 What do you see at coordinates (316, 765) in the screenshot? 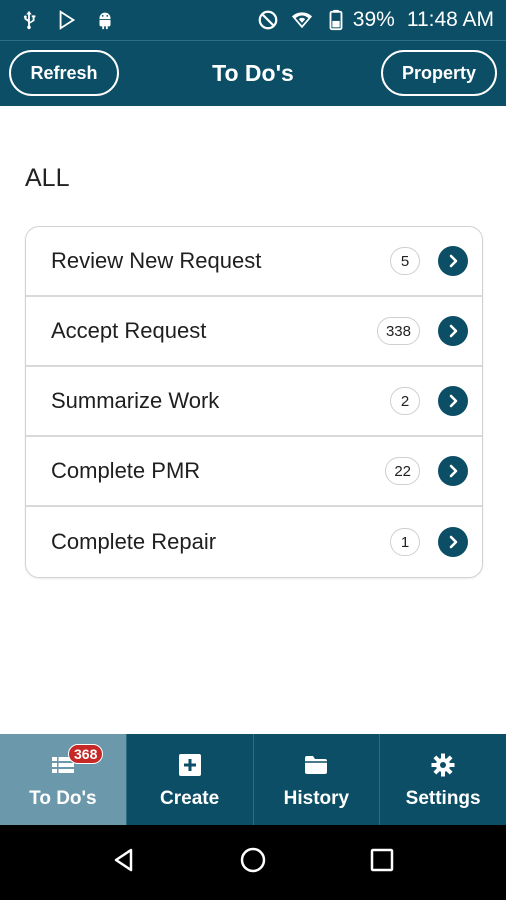
I see `folder-icon` at bounding box center [316, 765].